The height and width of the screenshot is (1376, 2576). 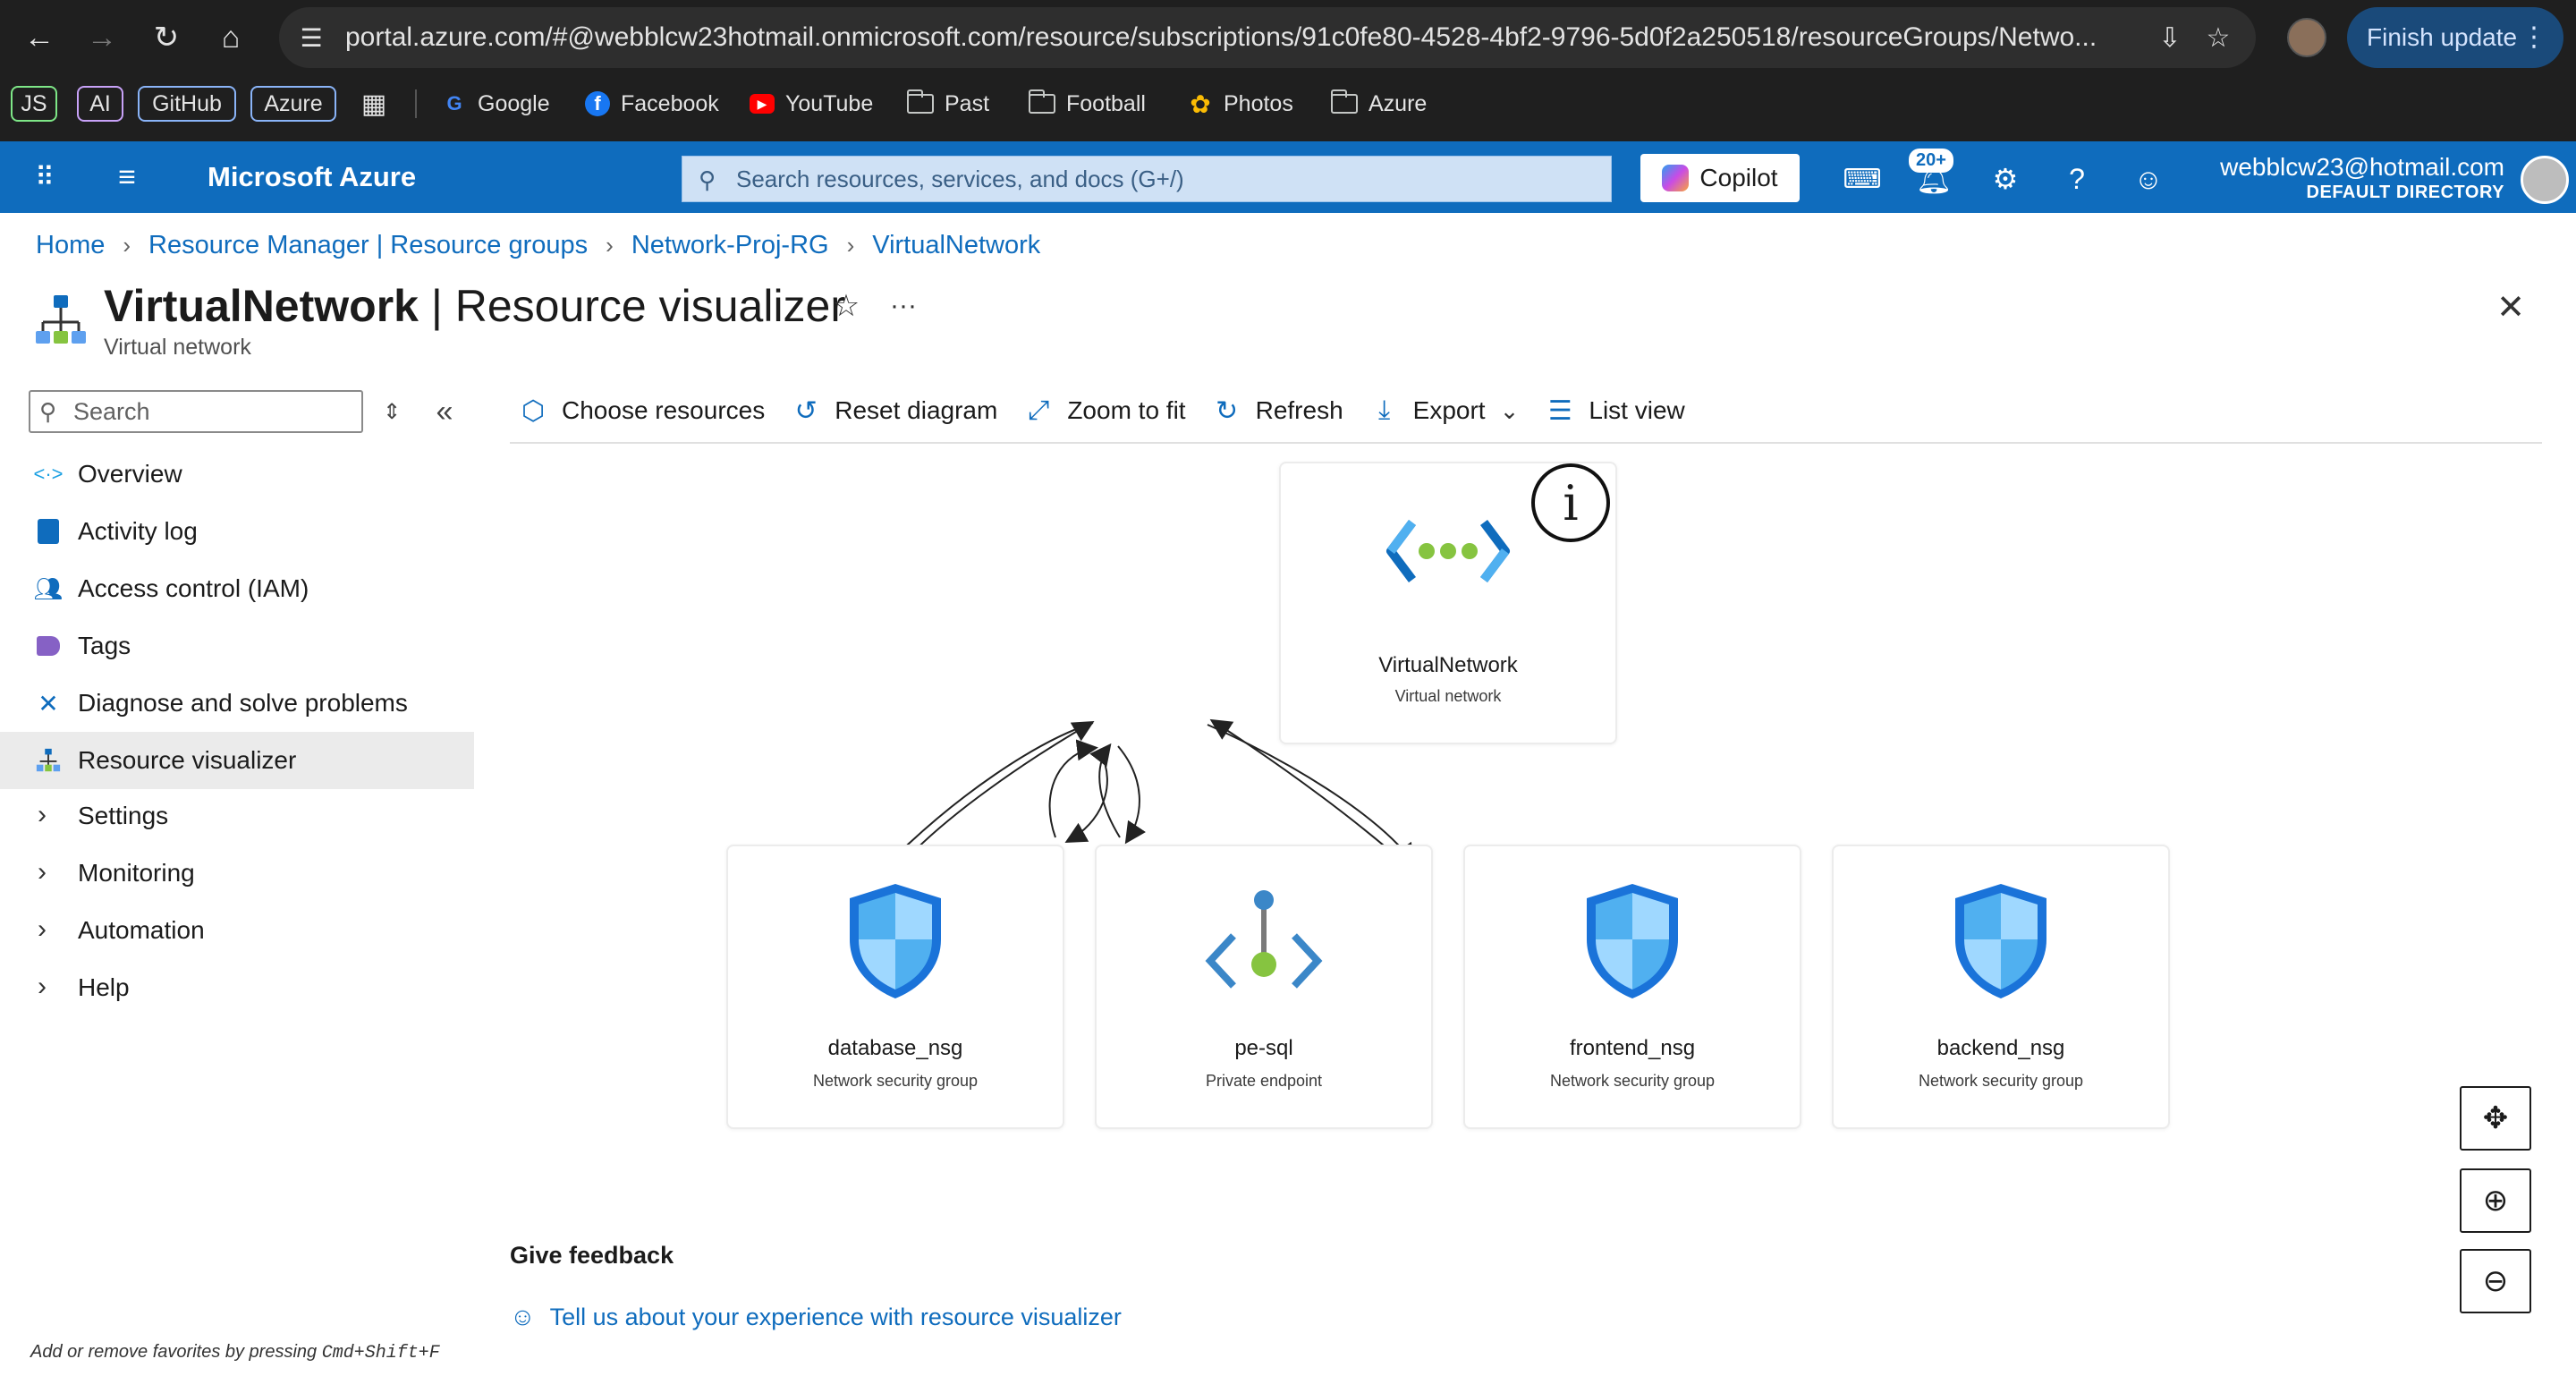 What do you see at coordinates (237, 874) in the screenshot?
I see `sidebar-item-monitoring: › Monitoring` at bounding box center [237, 874].